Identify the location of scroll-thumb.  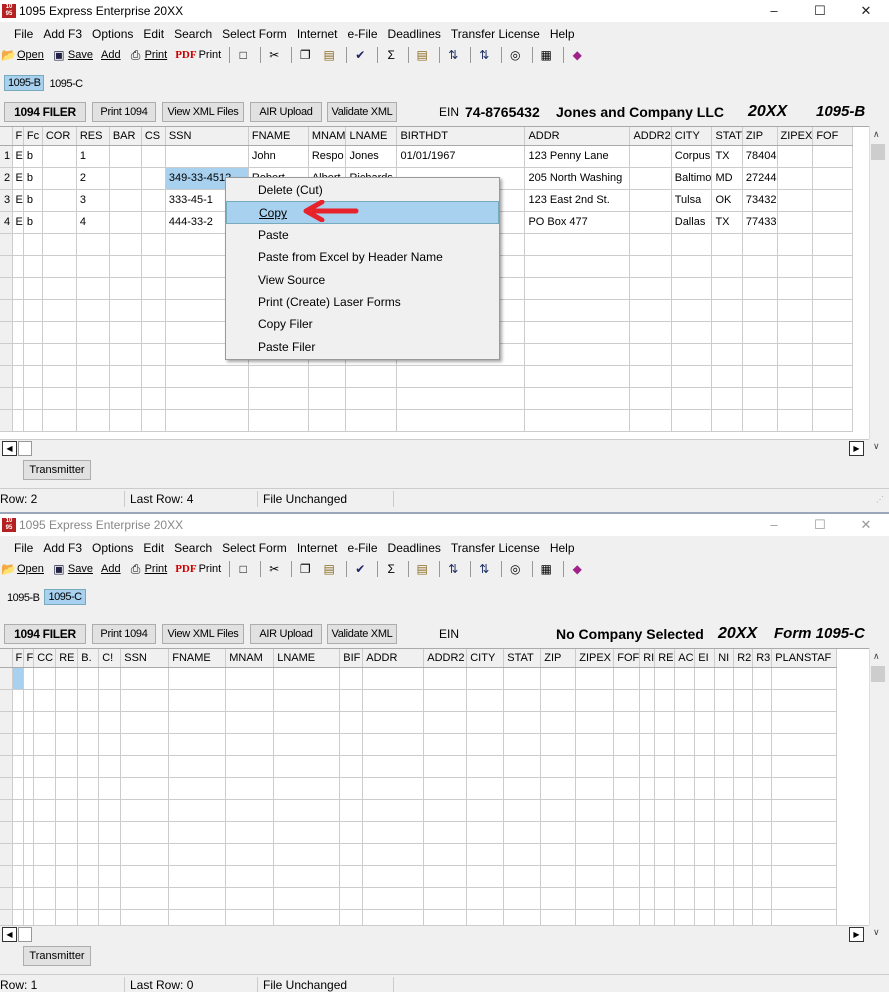
(878, 674).